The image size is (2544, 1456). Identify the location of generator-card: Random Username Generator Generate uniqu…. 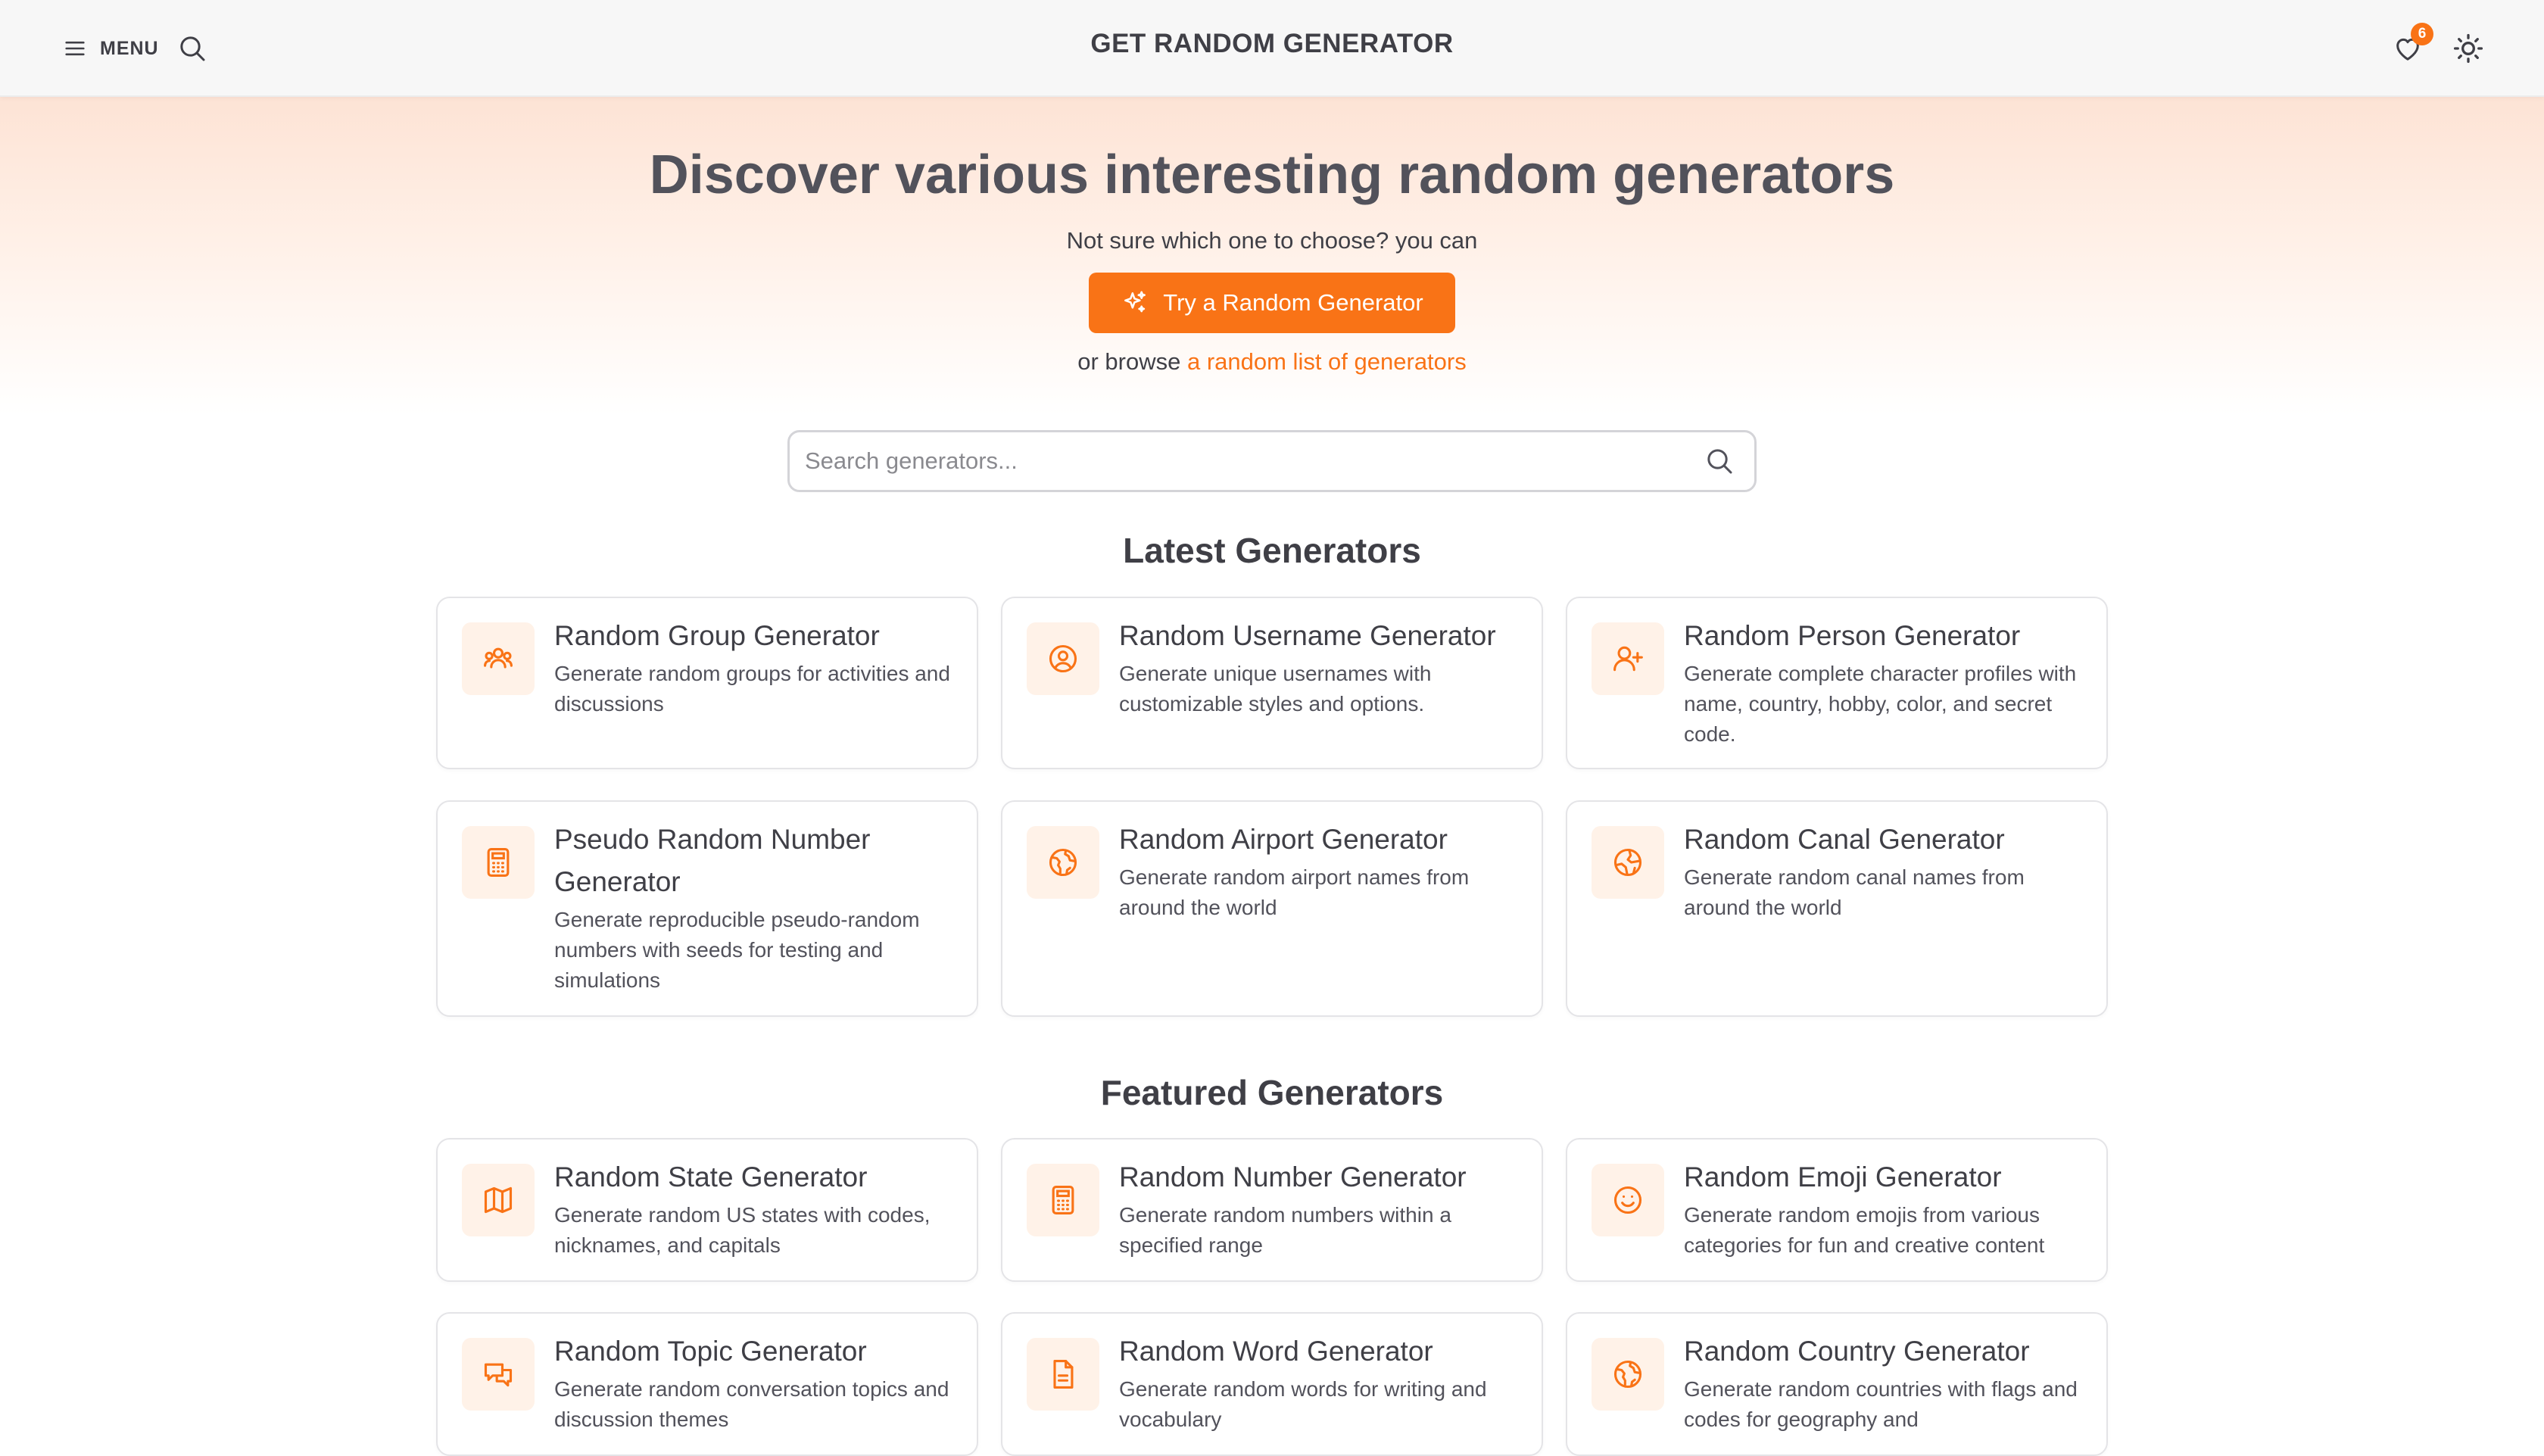
(1272, 683).